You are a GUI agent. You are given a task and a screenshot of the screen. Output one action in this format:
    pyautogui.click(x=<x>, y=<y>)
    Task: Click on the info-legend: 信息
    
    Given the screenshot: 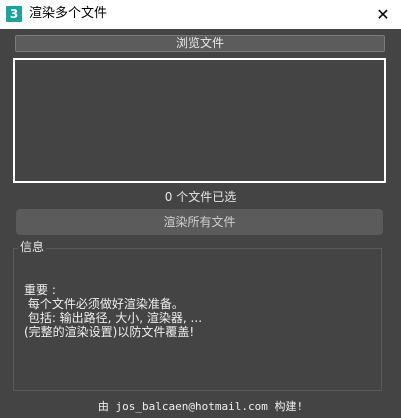 What is the action you would take?
    pyautogui.click(x=32, y=246)
    